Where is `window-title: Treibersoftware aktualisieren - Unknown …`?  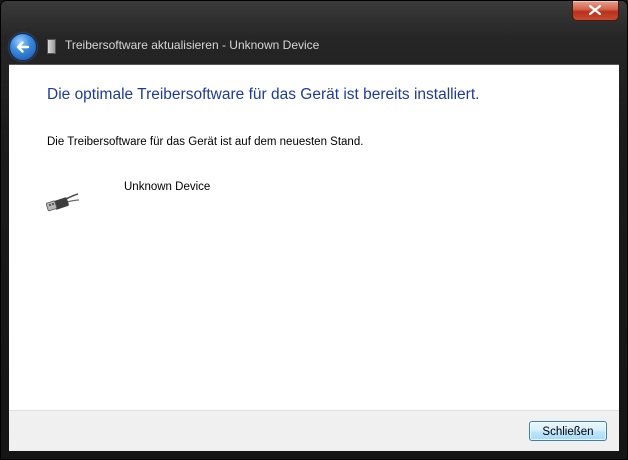 window-title: Treibersoftware aktualisieren - Unknown … is located at coordinates (192, 45).